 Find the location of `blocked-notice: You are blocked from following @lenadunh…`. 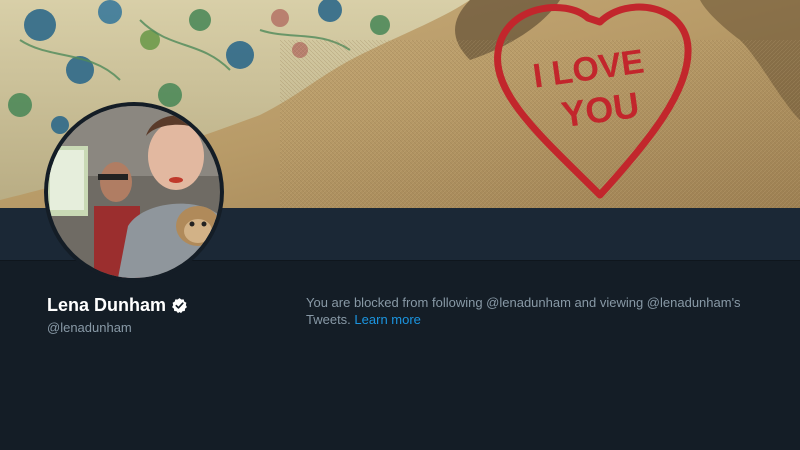

blocked-notice: You are blocked from following @lenadunh… is located at coordinates (546, 311).